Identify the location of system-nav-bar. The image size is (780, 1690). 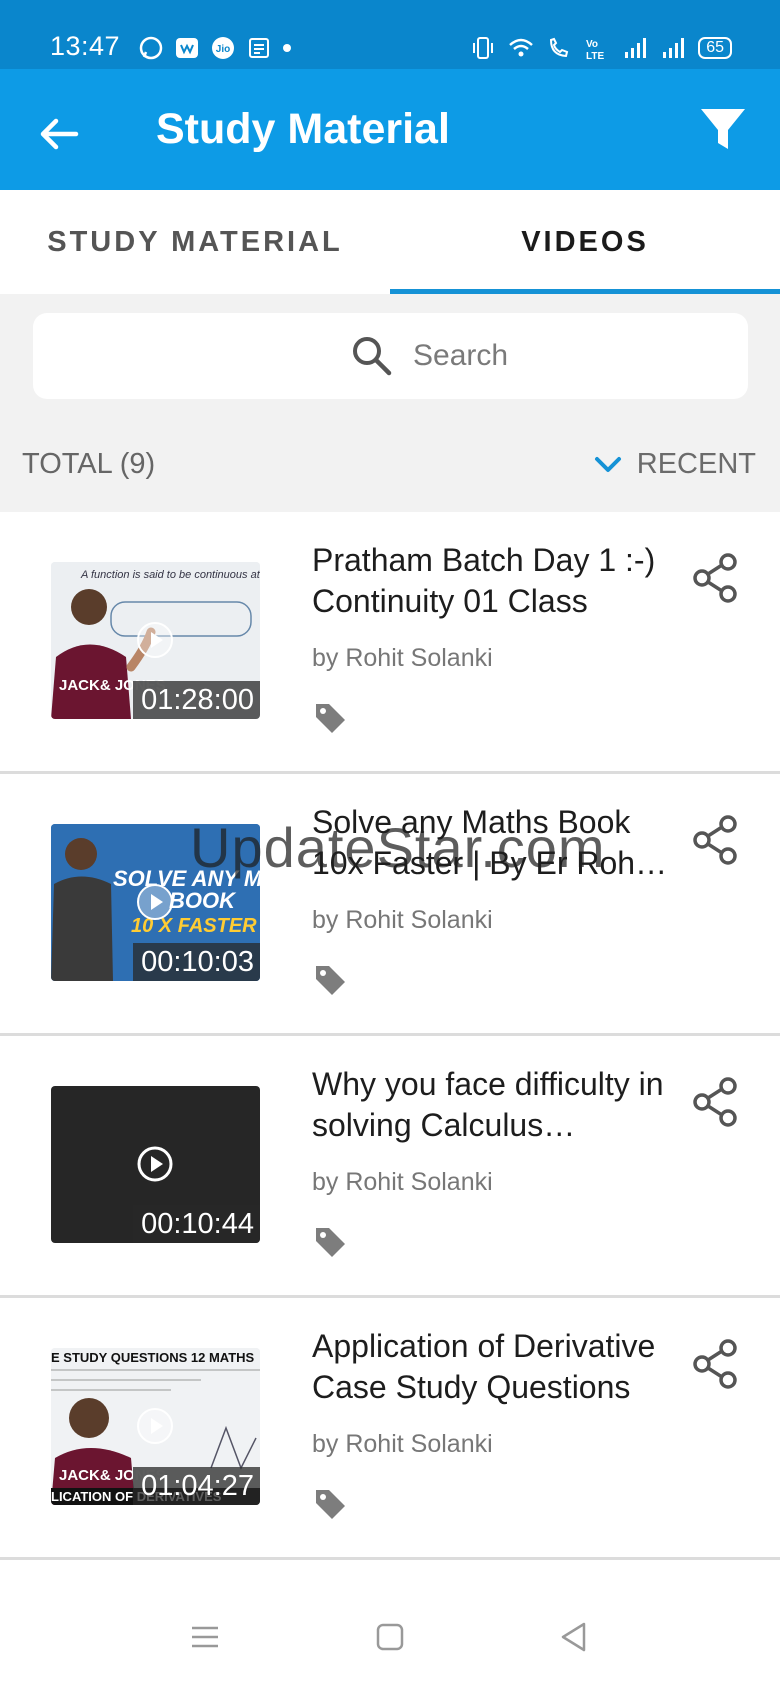
(390, 1636).